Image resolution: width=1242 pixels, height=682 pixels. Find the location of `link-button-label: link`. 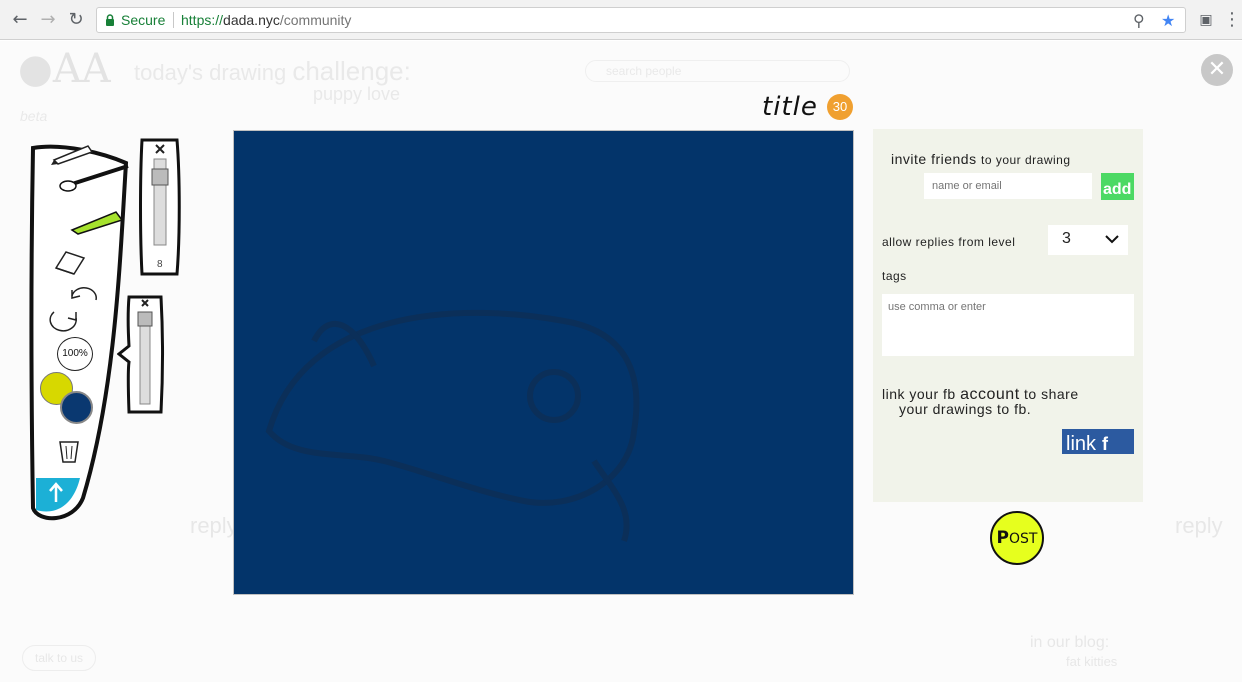

link-button-label: link is located at coordinates (1081, 443).